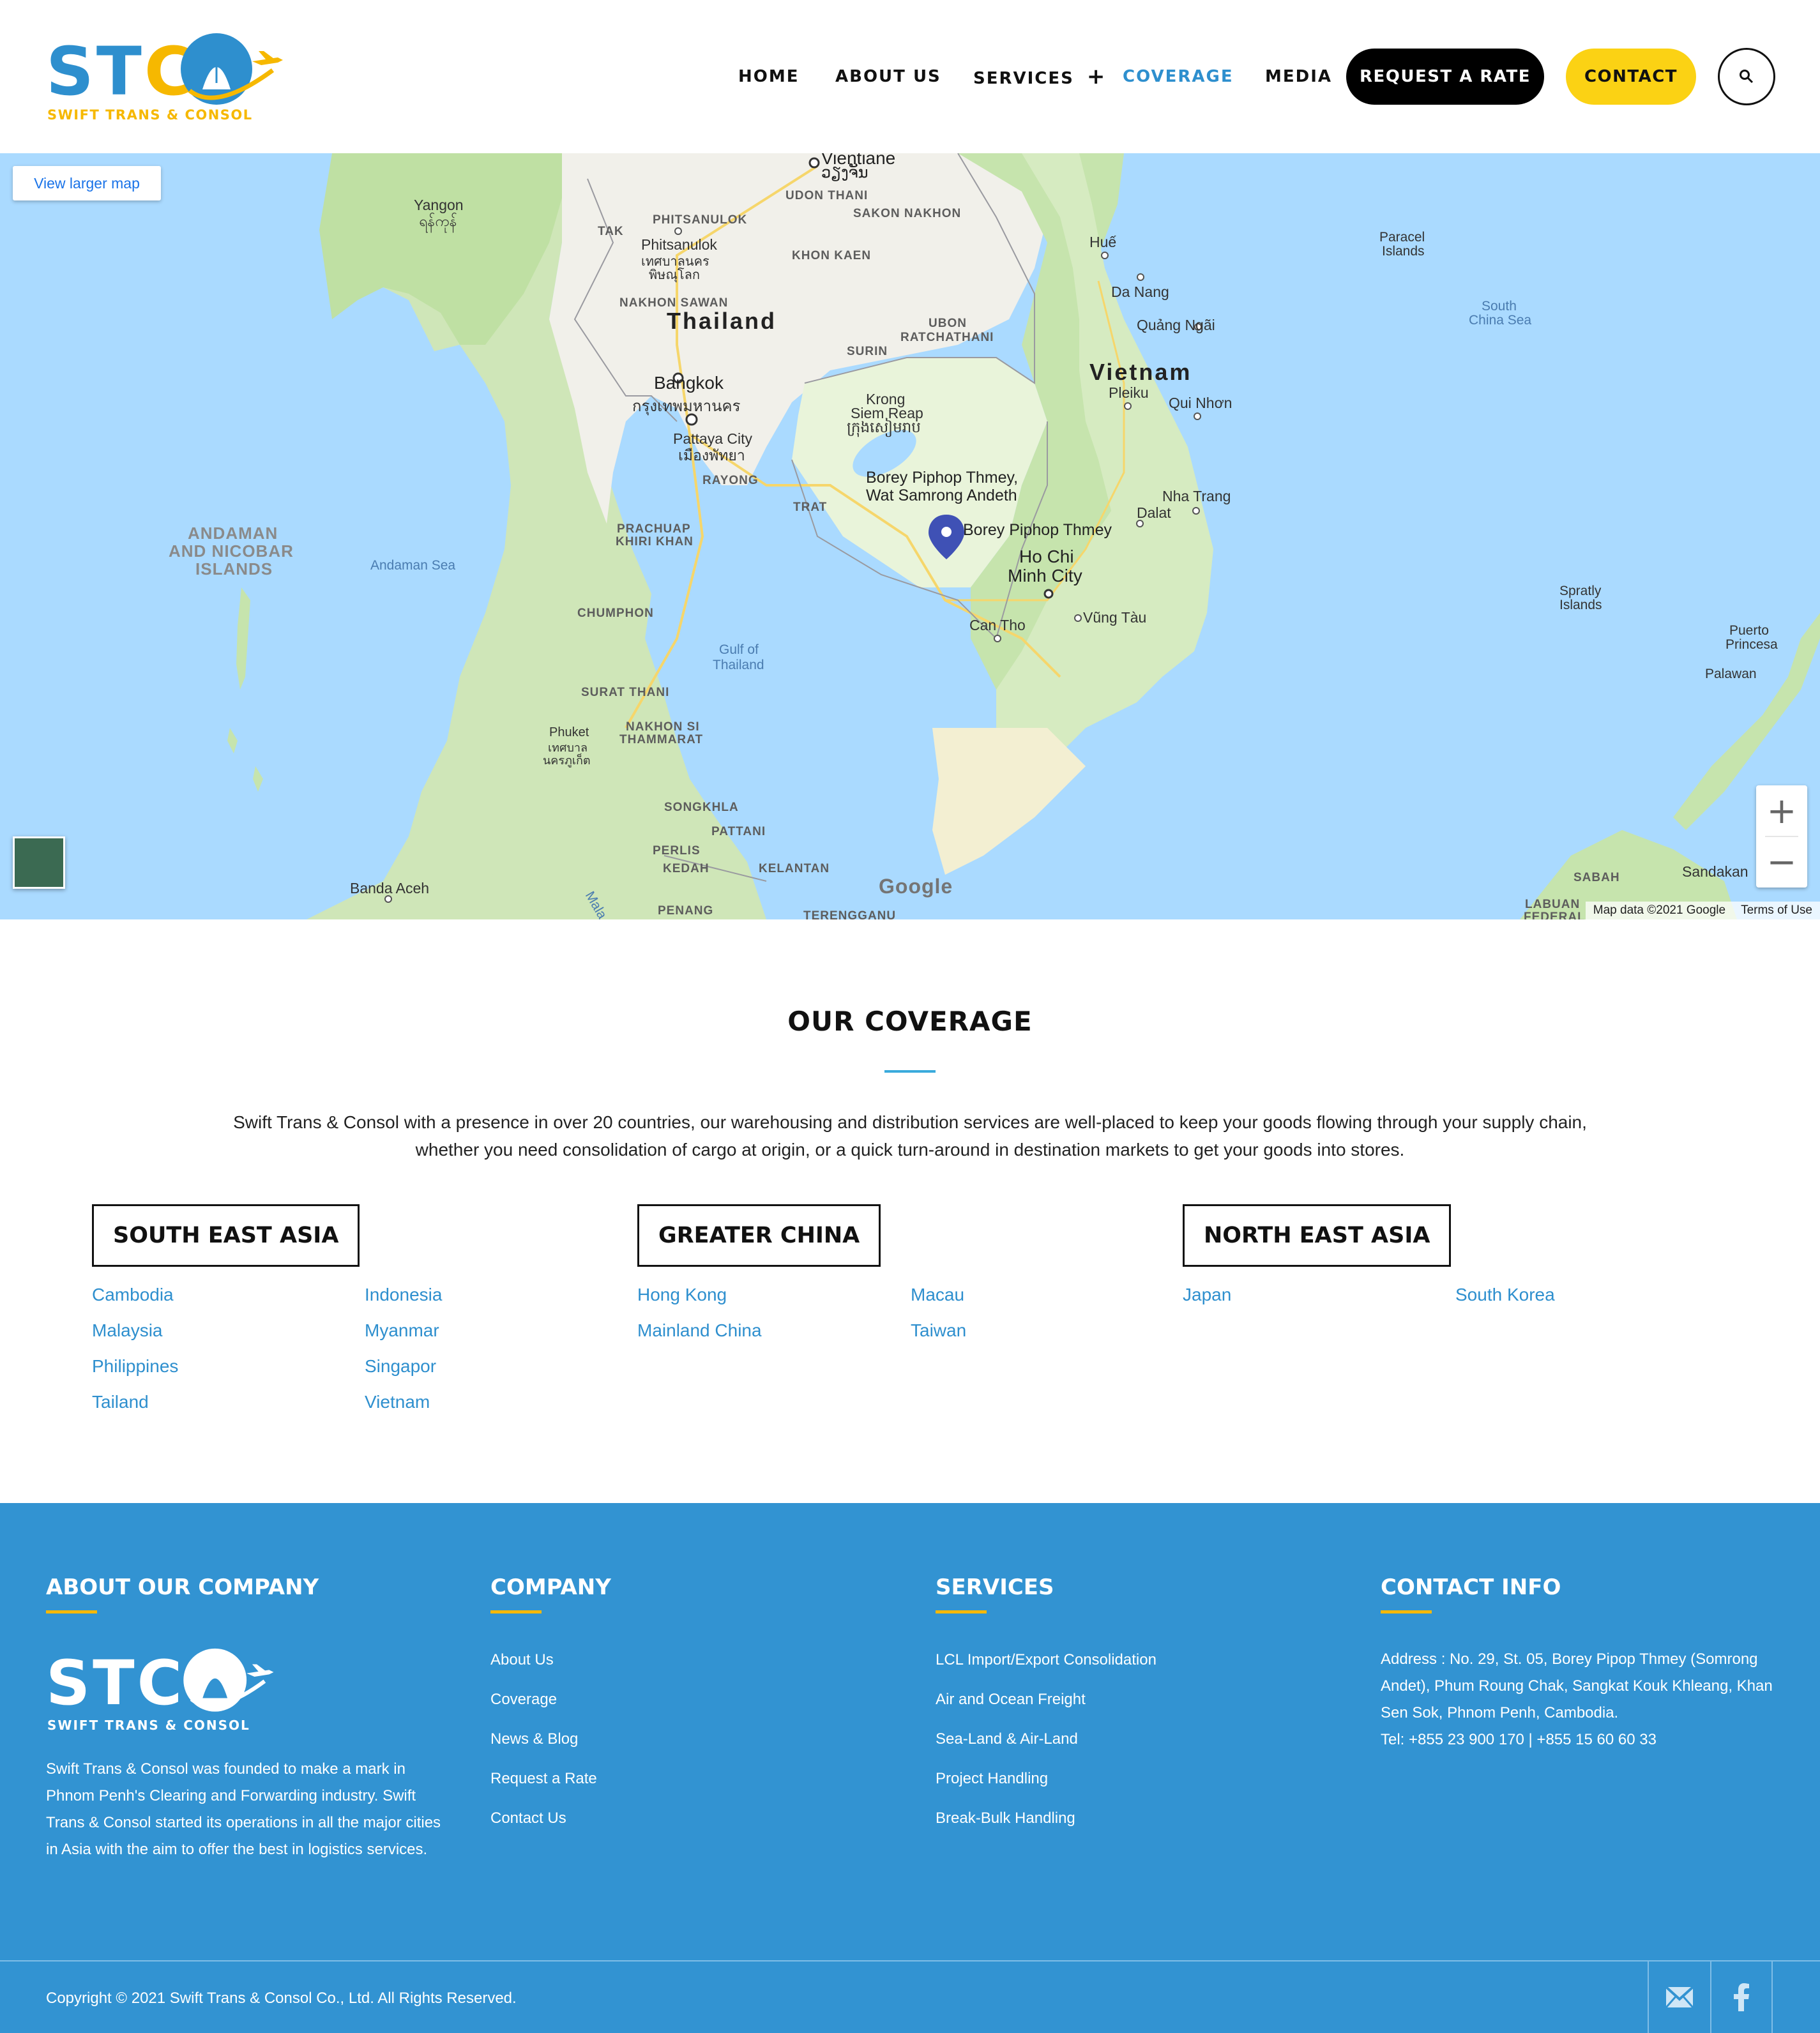  I want to click on map-label: Princesa, so click(1751, 644).